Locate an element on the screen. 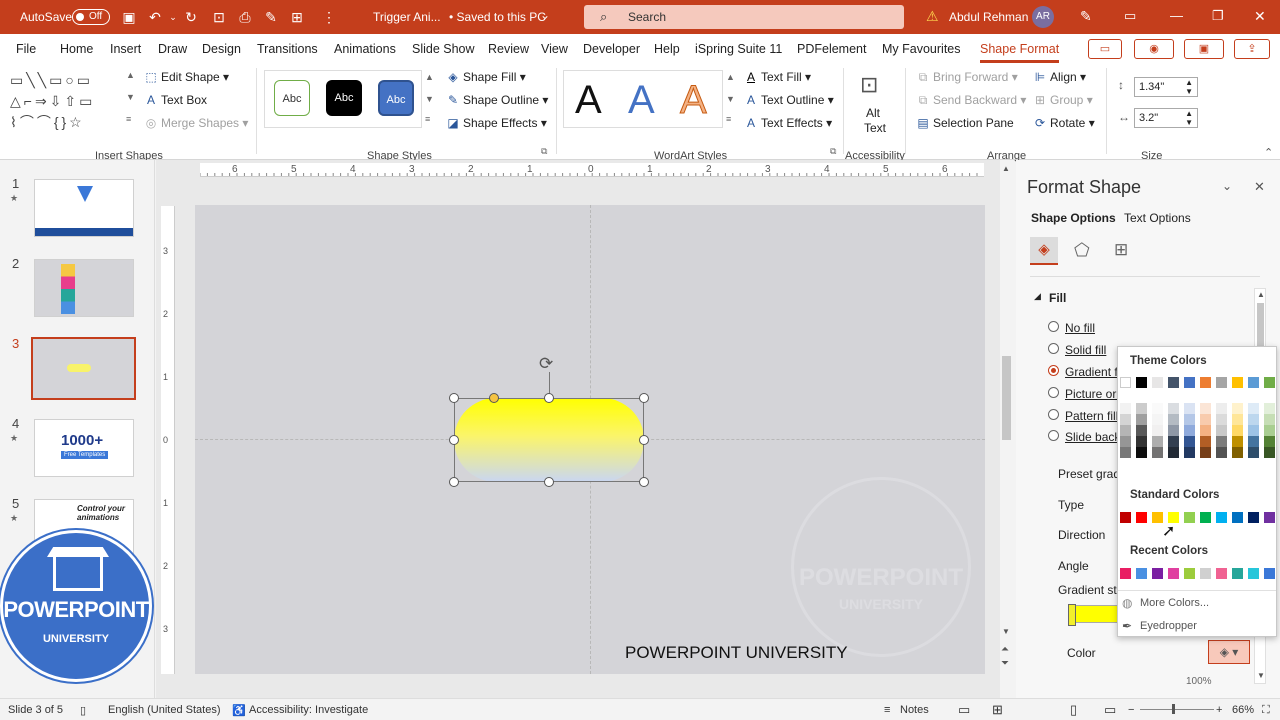 This screenshot has height=720, width=1280. tab-text-options: Text Options is located at coordinates (1157, 218).